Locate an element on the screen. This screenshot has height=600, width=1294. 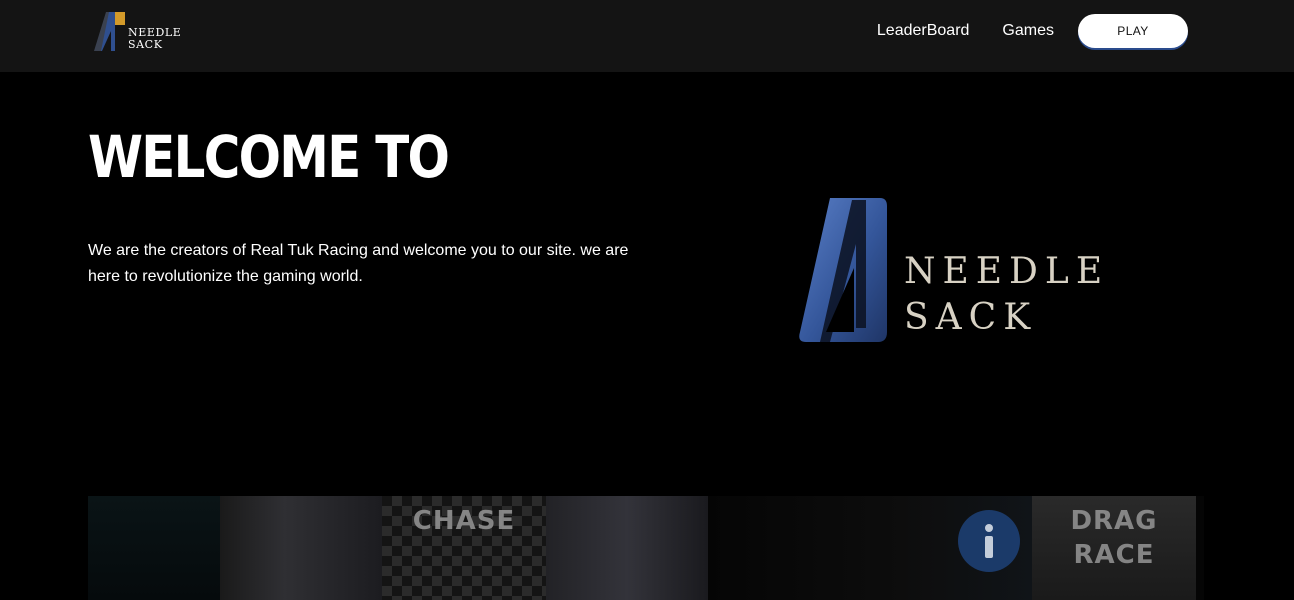
game-tile-blurred-left is located at coordinates (301, 548).